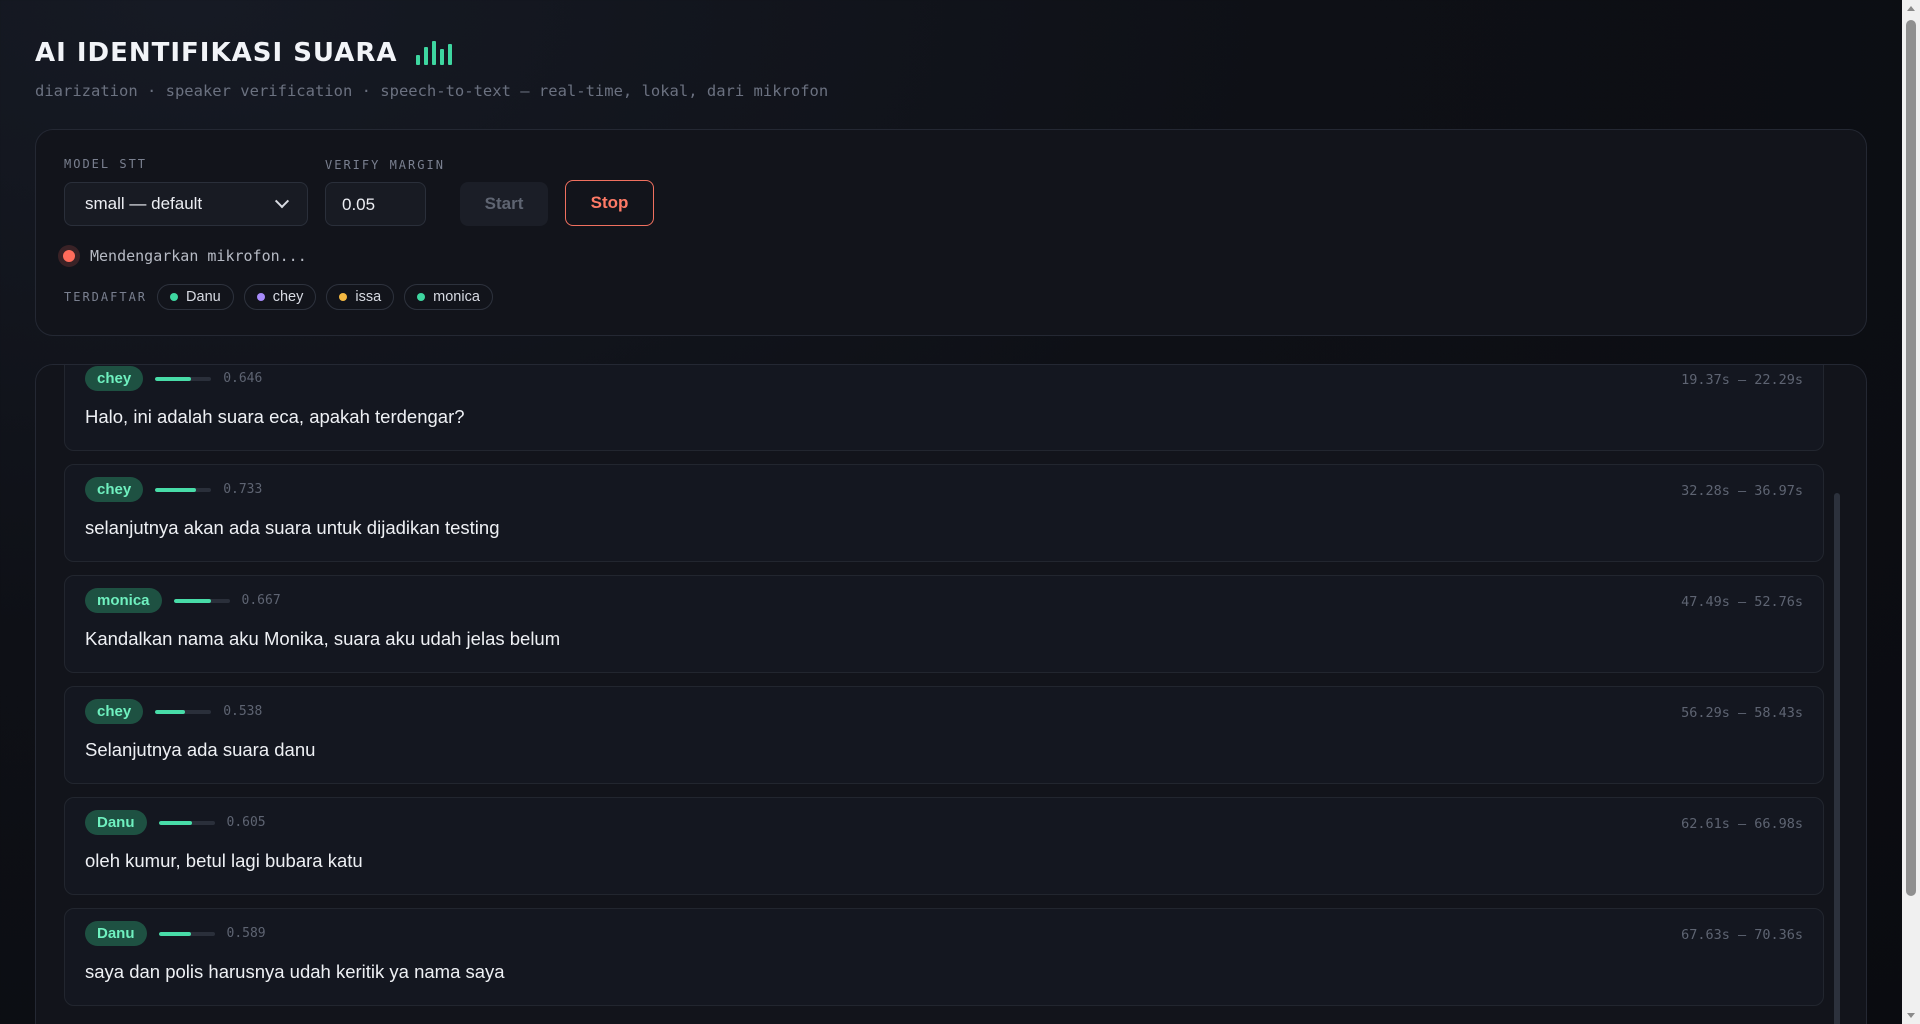 Image resolution: width=1920 pixels, height=1024 pixels. I want to click on audio-bars-icon, so click(433, 53).